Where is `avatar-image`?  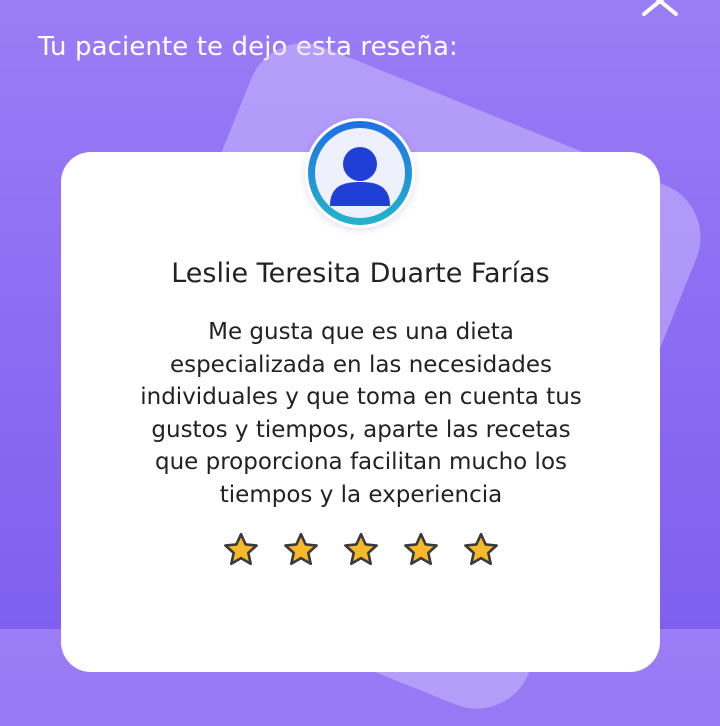 avatar-image is located at coordinates (360, 173).